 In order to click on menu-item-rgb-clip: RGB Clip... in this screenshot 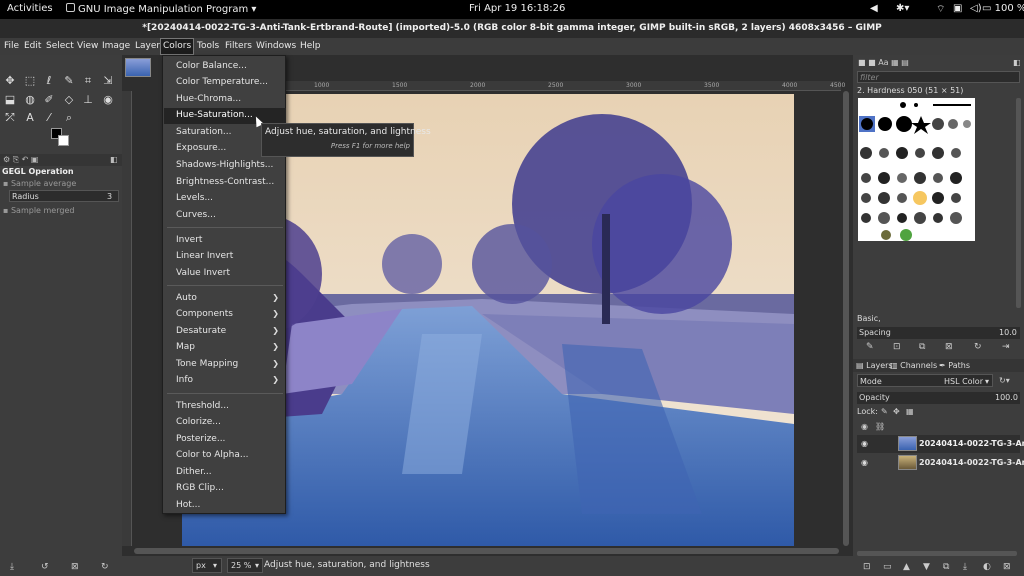, I will do `click(200, 488)`.